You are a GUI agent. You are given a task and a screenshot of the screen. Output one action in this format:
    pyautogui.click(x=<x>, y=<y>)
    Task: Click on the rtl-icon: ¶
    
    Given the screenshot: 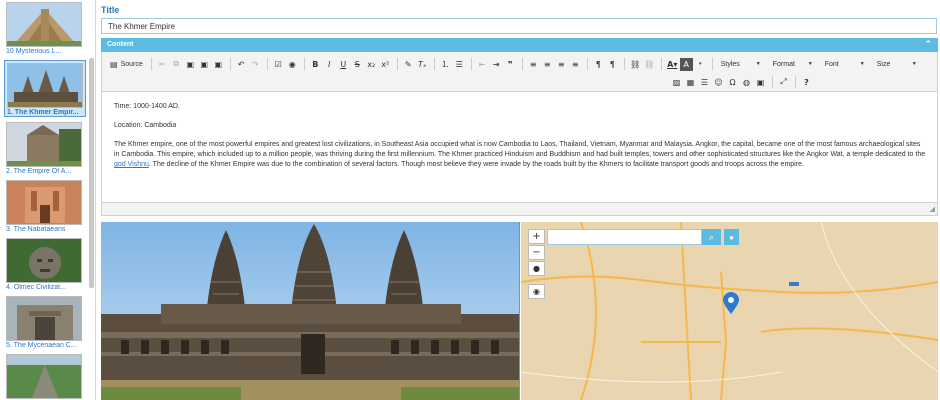 What is the action you would take?
    pyautogui.click(x=612, y=64)
    